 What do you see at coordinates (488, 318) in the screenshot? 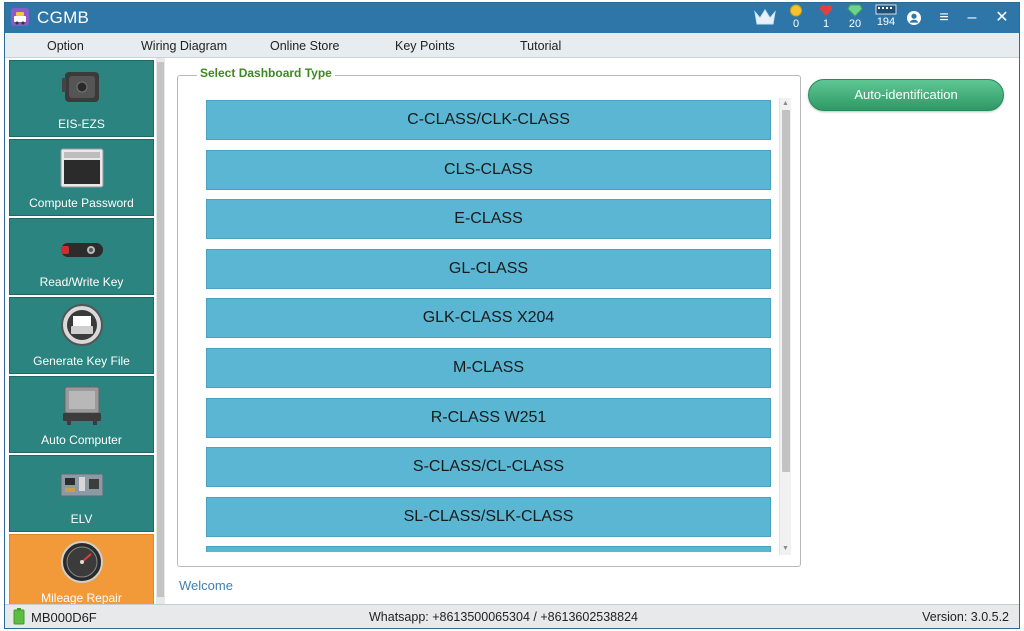
I see `dashboard-type-button: GLK-CLASS X204` at bounding box center [488, 318].